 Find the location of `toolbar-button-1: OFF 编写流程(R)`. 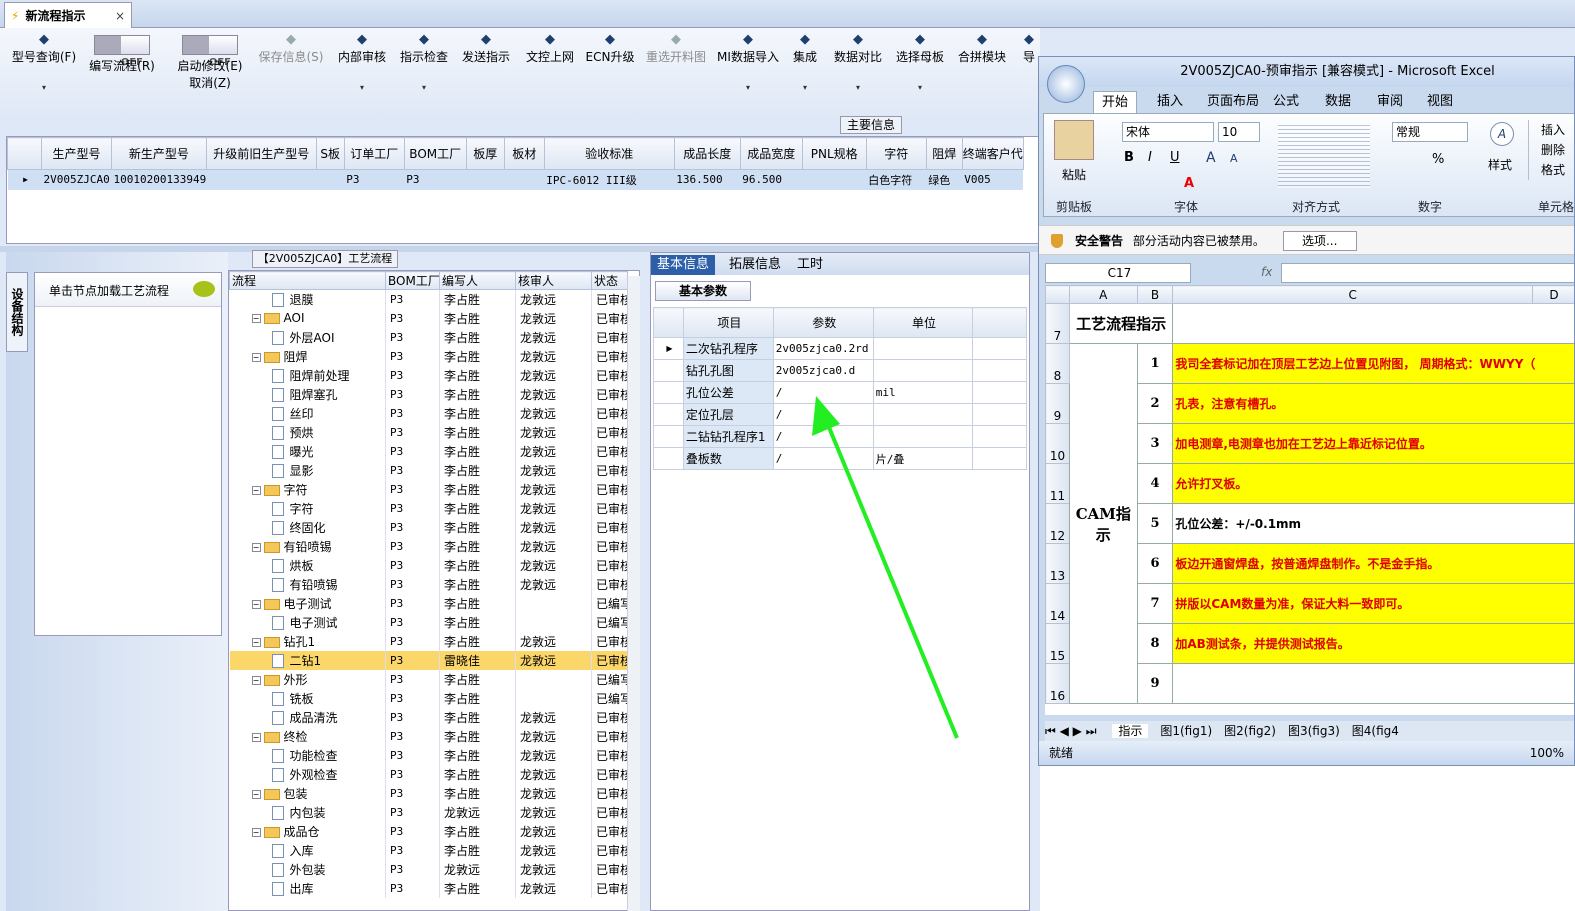

toolbar-button-1: OFF 编写流程(R) is located at coordinates (122, 53).